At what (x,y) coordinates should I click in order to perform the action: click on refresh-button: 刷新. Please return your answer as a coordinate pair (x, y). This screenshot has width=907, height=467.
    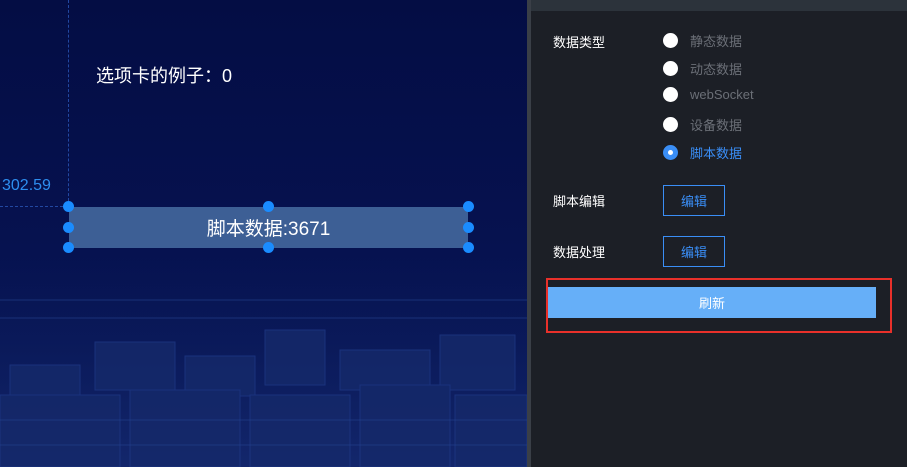
    Looking at the image, I should click on (712, 302).